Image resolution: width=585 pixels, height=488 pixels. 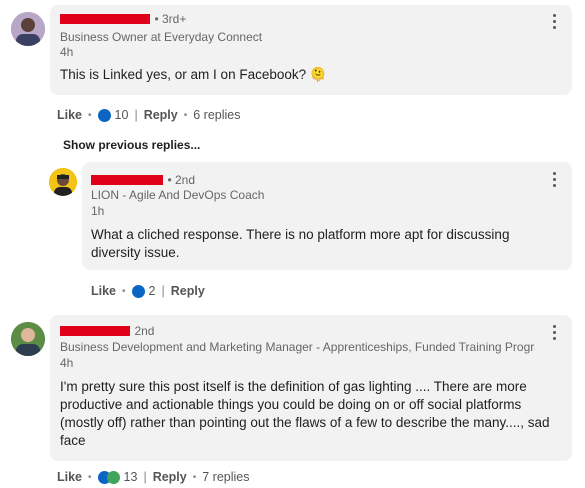 What do you see at coordinates (161, 37) in the screenshot?
I see `author-headline: Business Owner at Everyday Connect` at bounding box center [161, 37].